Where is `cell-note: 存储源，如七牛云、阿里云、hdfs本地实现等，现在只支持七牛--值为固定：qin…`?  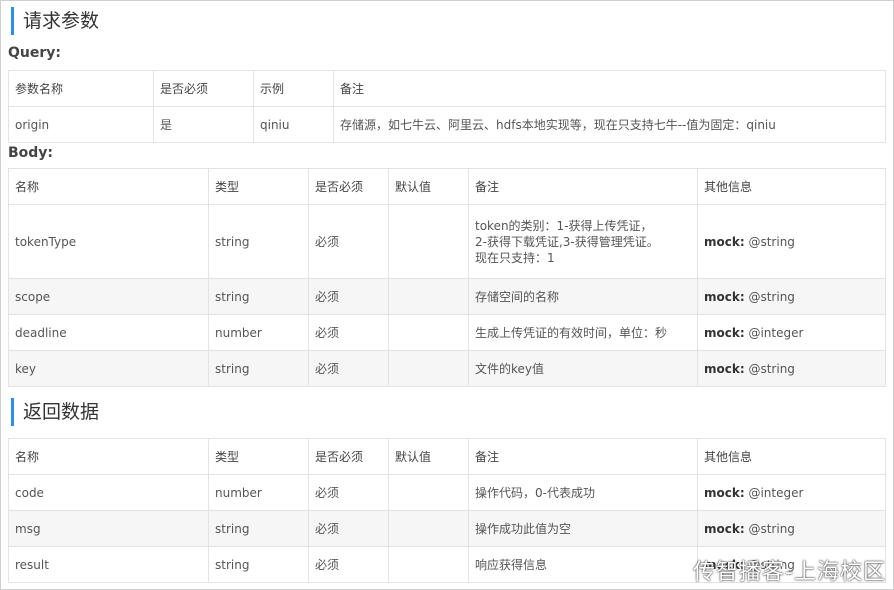
cell-note: 存储源，如七牛云、阿里云、hdfs本地实现等，现在只支持七牛--值为固定：qin… is located at coordinates (609, 124).